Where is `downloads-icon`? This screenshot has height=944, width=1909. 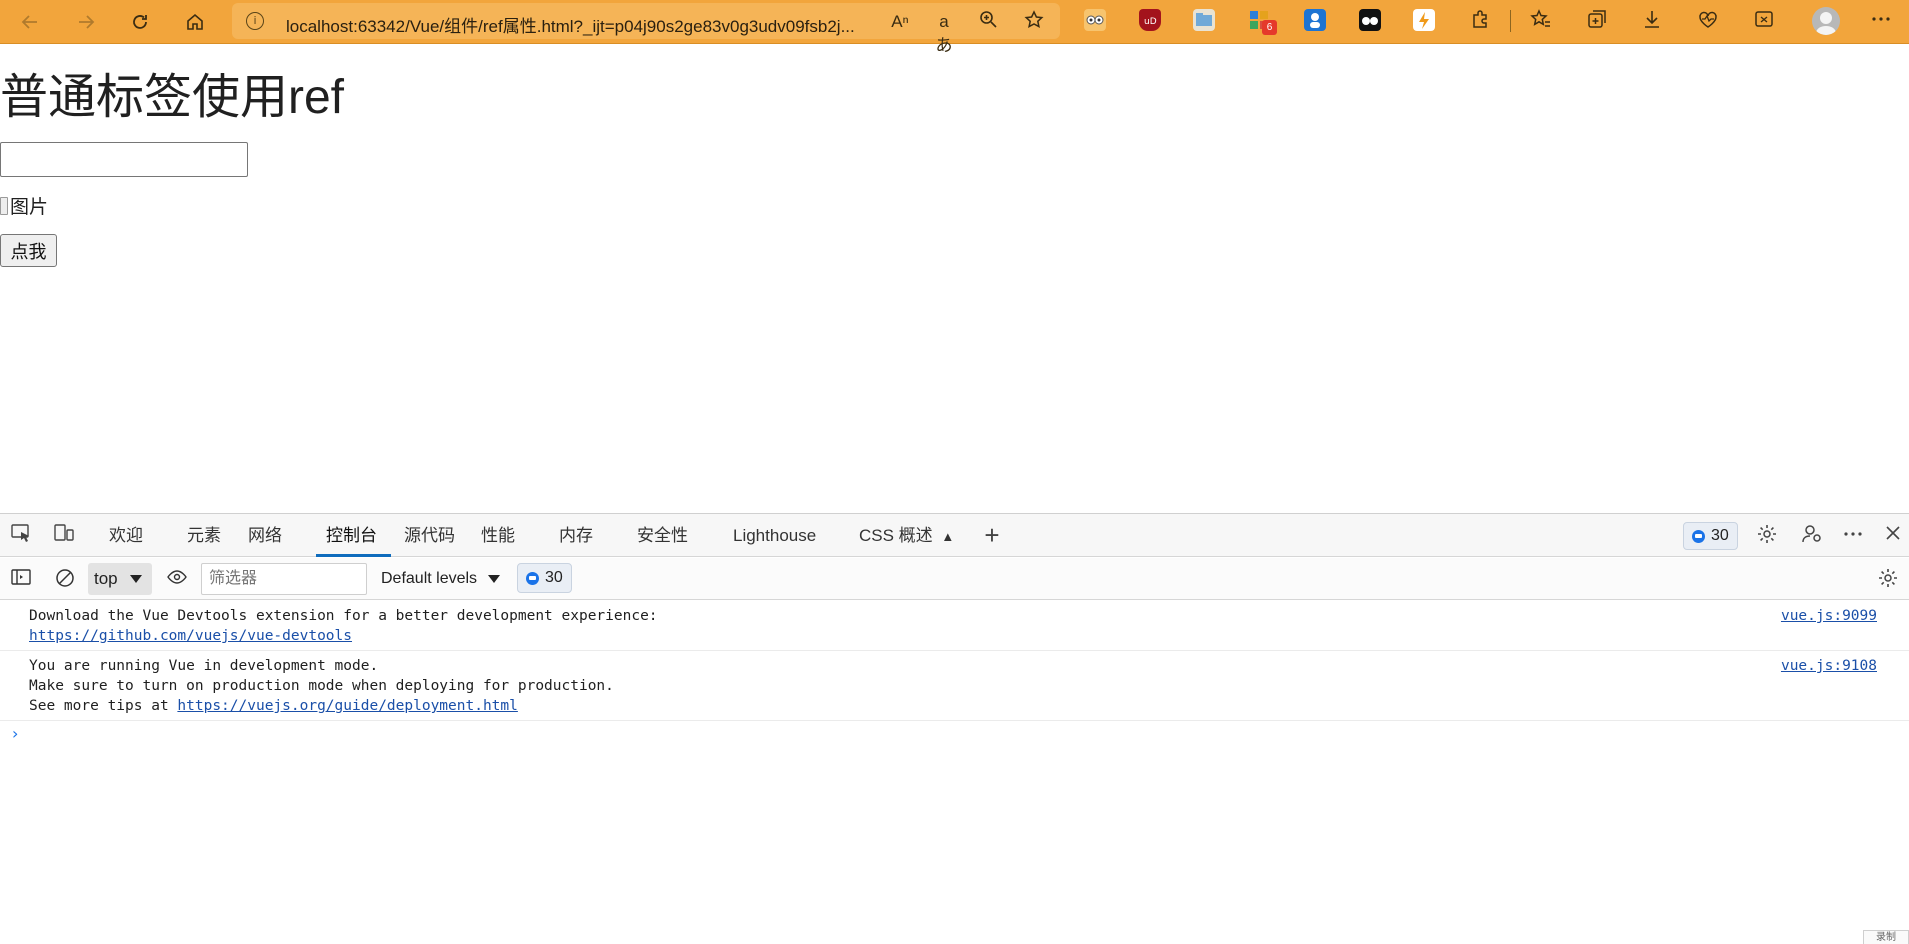
downloads-icon is located at coordinates (1652, 22).